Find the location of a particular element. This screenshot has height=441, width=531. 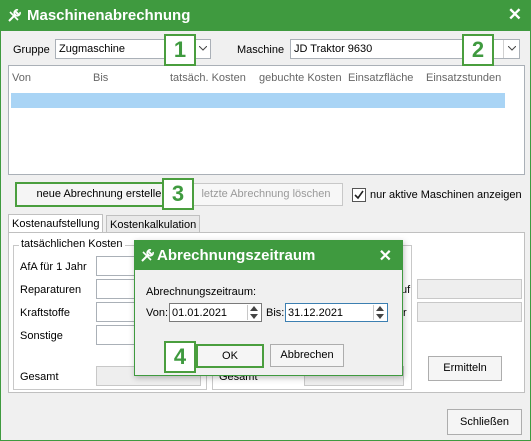

cancel-label: Abbrechen is located at coordinates (307, 355).